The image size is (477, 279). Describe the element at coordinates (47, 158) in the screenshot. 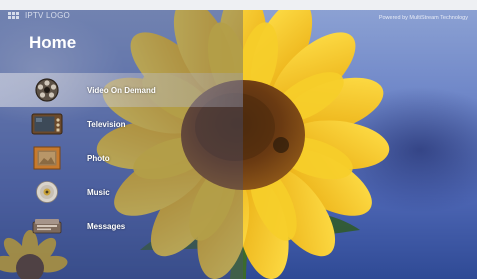

I see `photo-frame-icon` at that location.